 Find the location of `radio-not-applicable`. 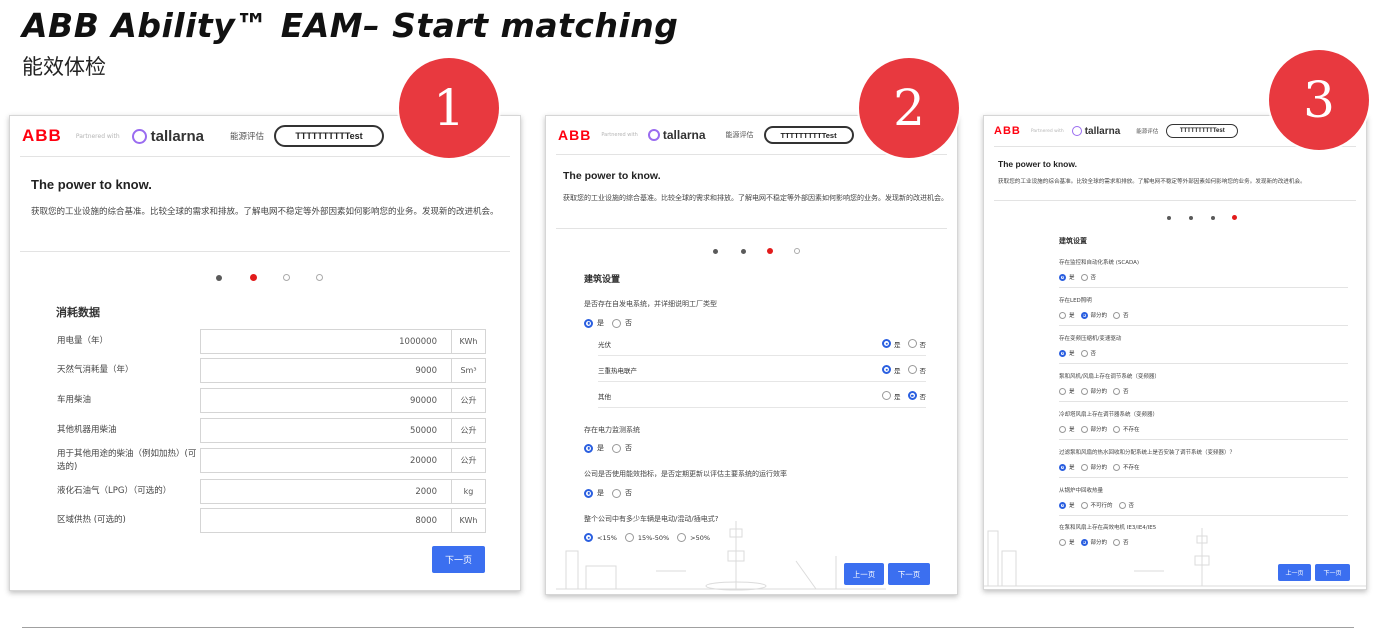

radio-not-applicable is located at coordinates (1084, 505).